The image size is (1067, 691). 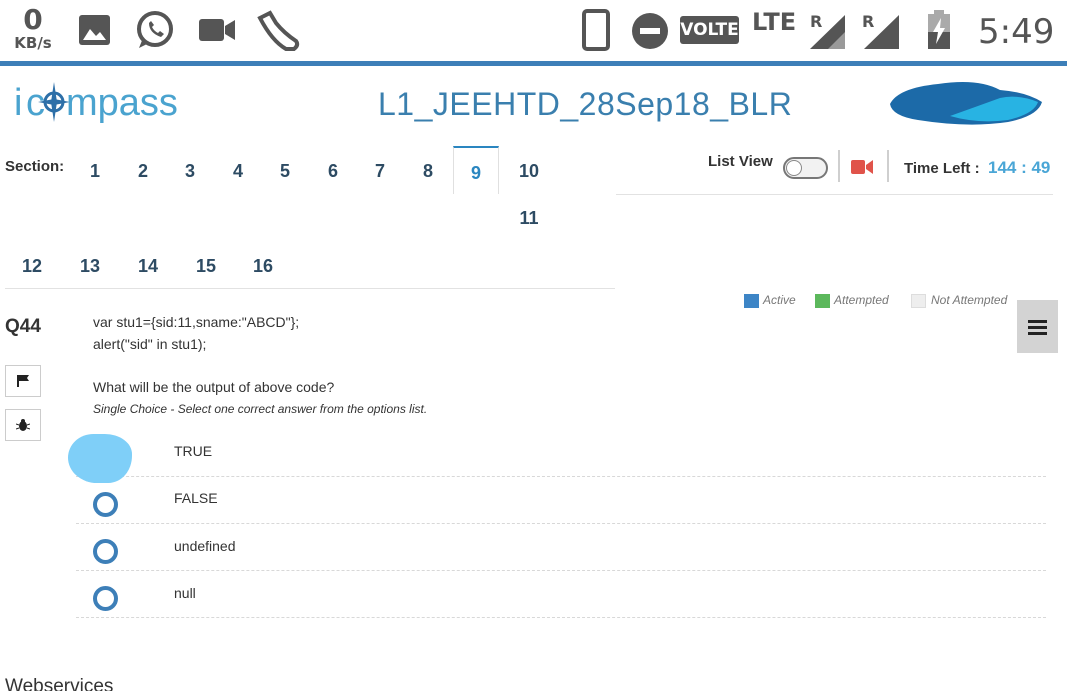 I want to click on legend-not-attempted-swatch, so click(x=918, y=301).